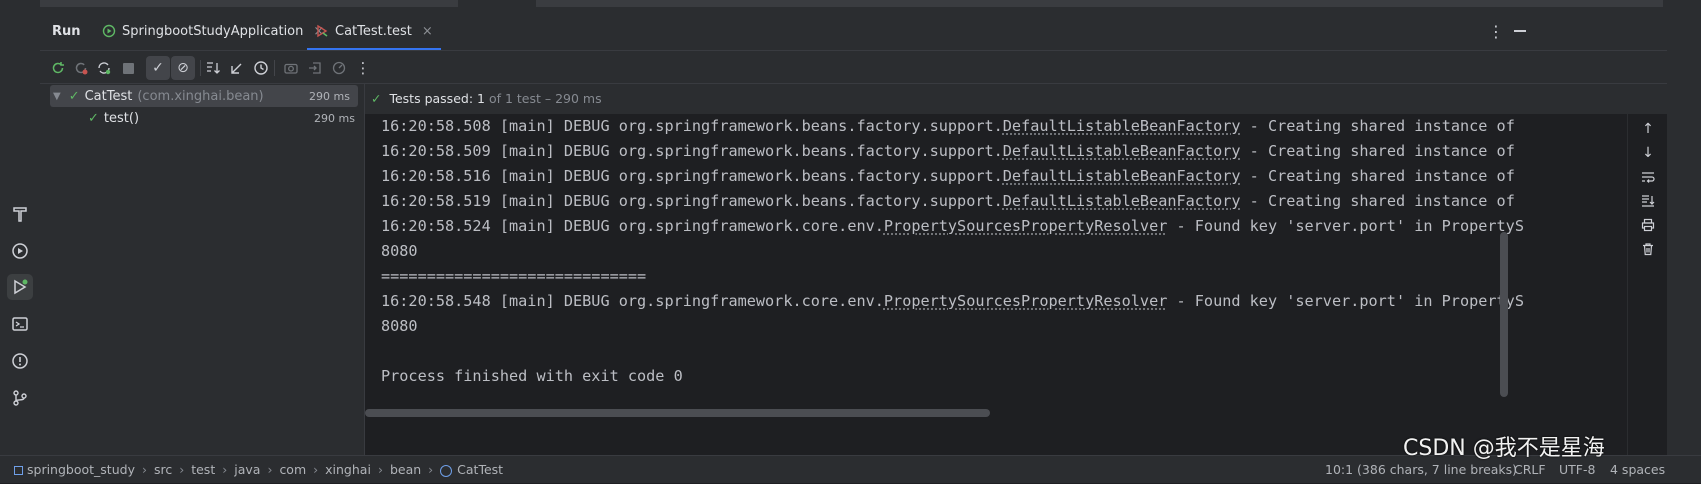  Describe the element at coordinates (247, 469) in the screenshot. I see `breadcrumb-item: java` at that location.